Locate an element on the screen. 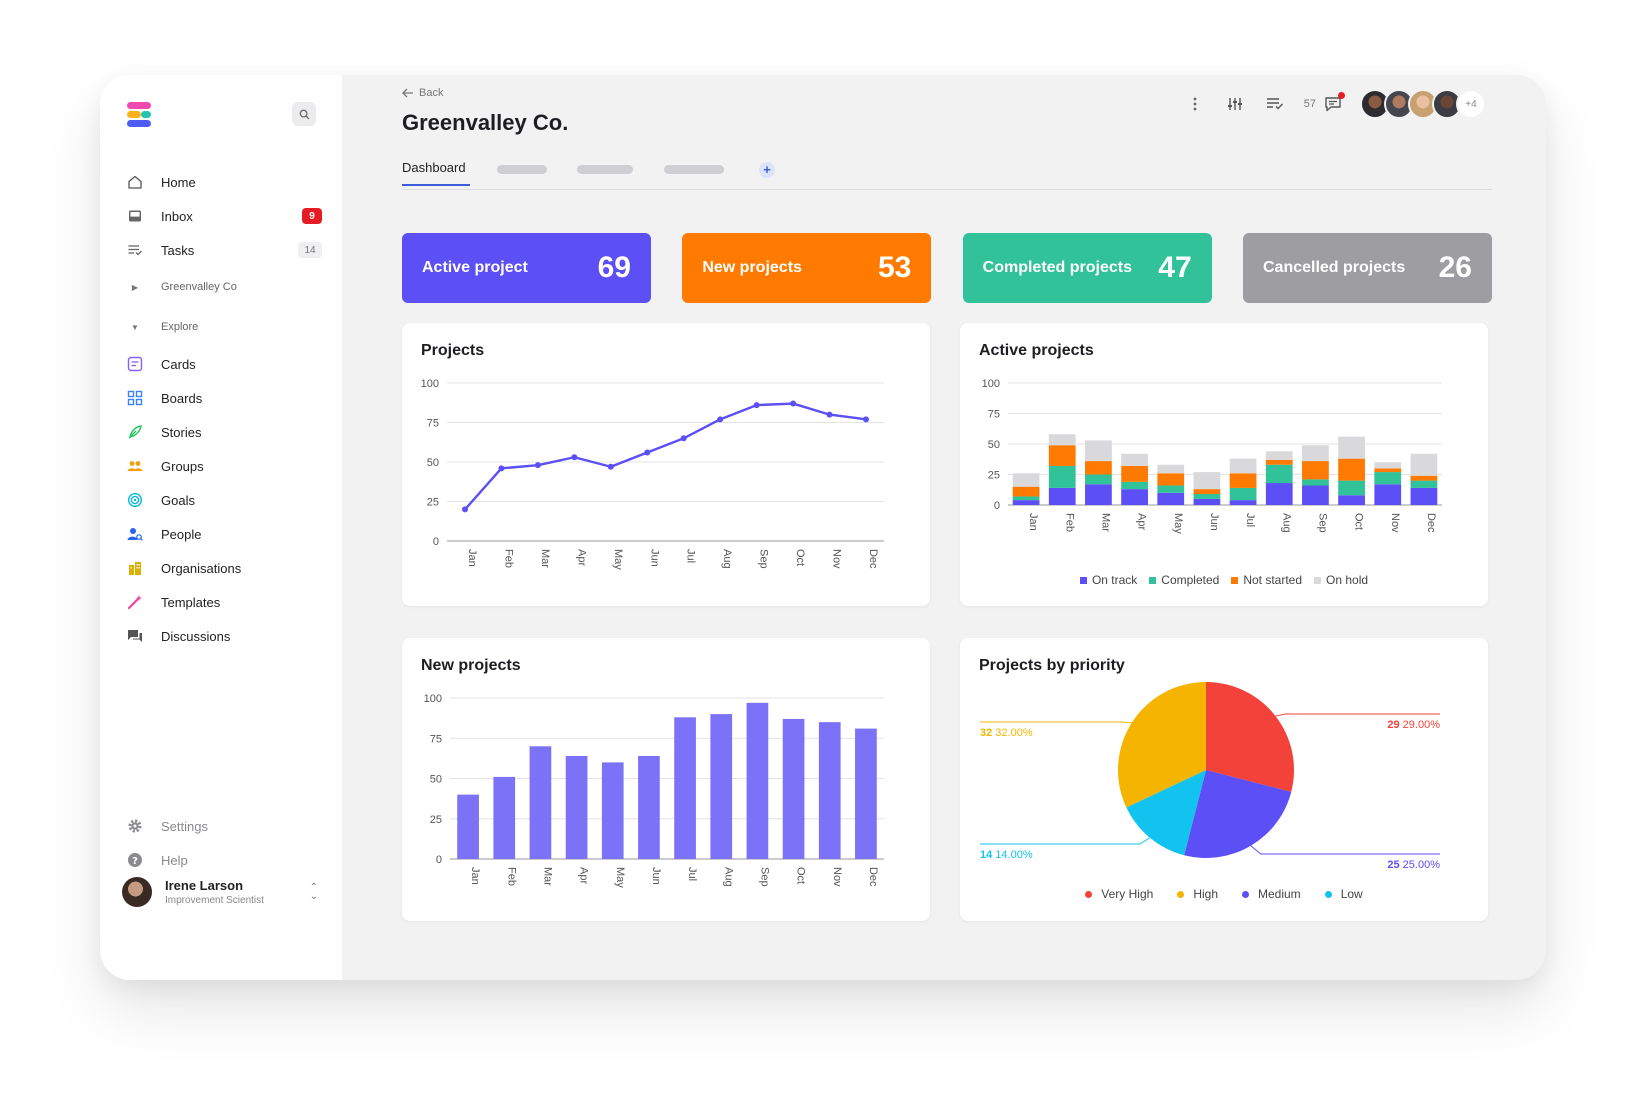 The height and width of the screenshot is (1100, 1640). stat-label: Completed projects is located at coordinates (1057, 267).